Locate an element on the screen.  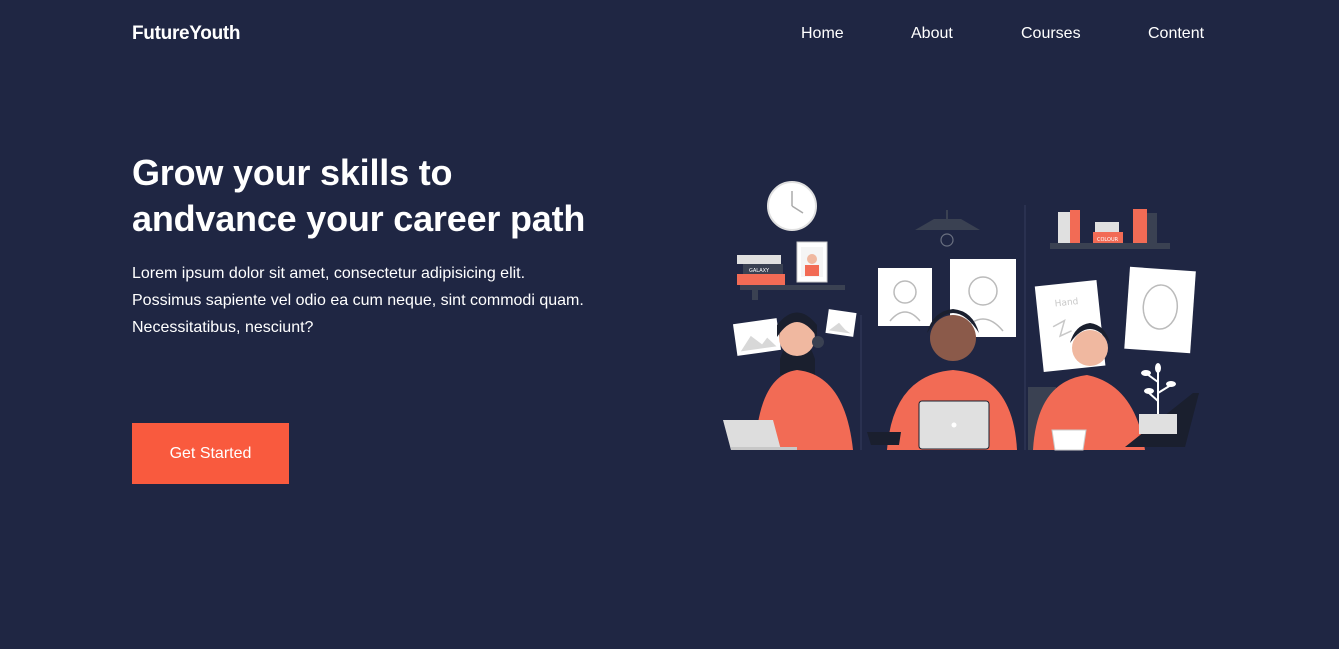
left-shelf is located at coordinates (792, 287).